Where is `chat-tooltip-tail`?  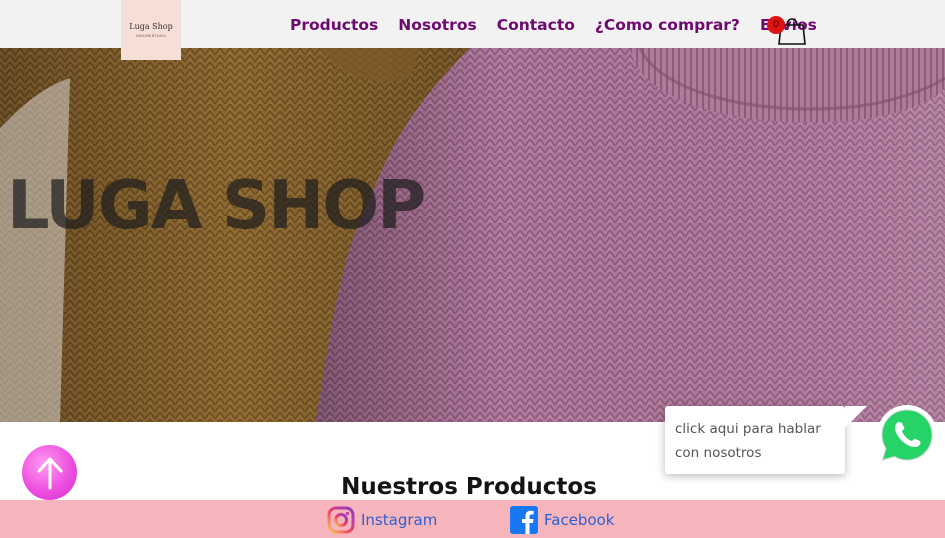 chat-tooltip-tail is located at coordinates (856, 417).